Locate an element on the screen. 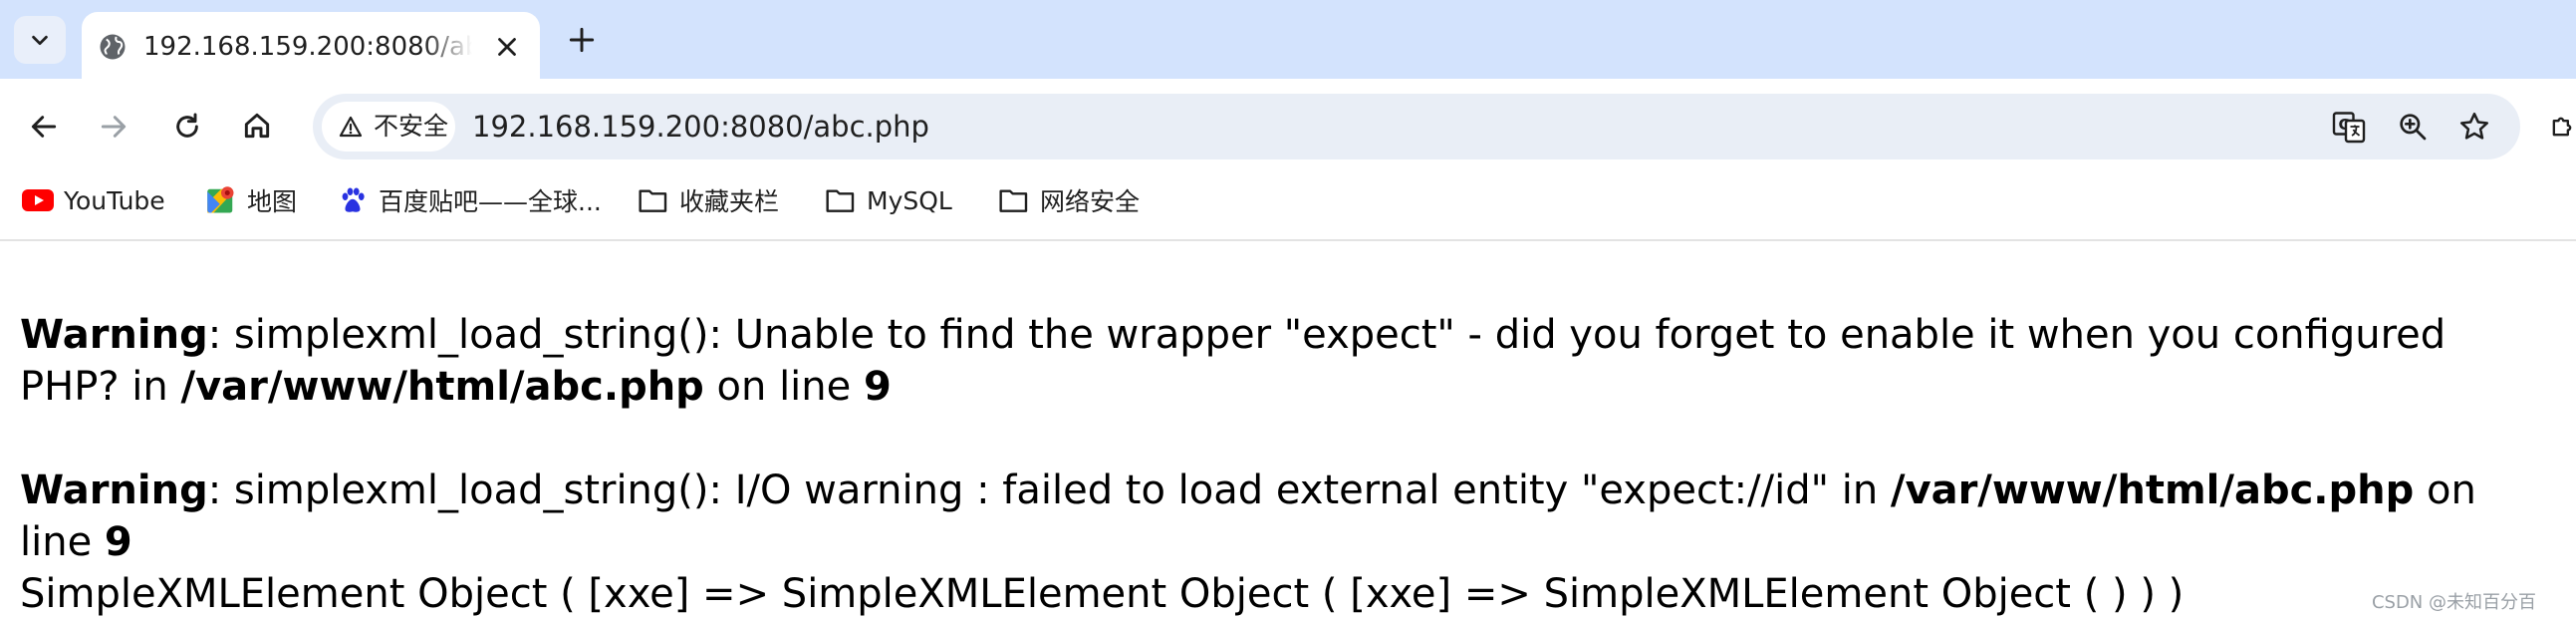 Image resolution: width=2576 pixels, height=620 pixels. translate-icon: G is located at coordinates (2349, 128).